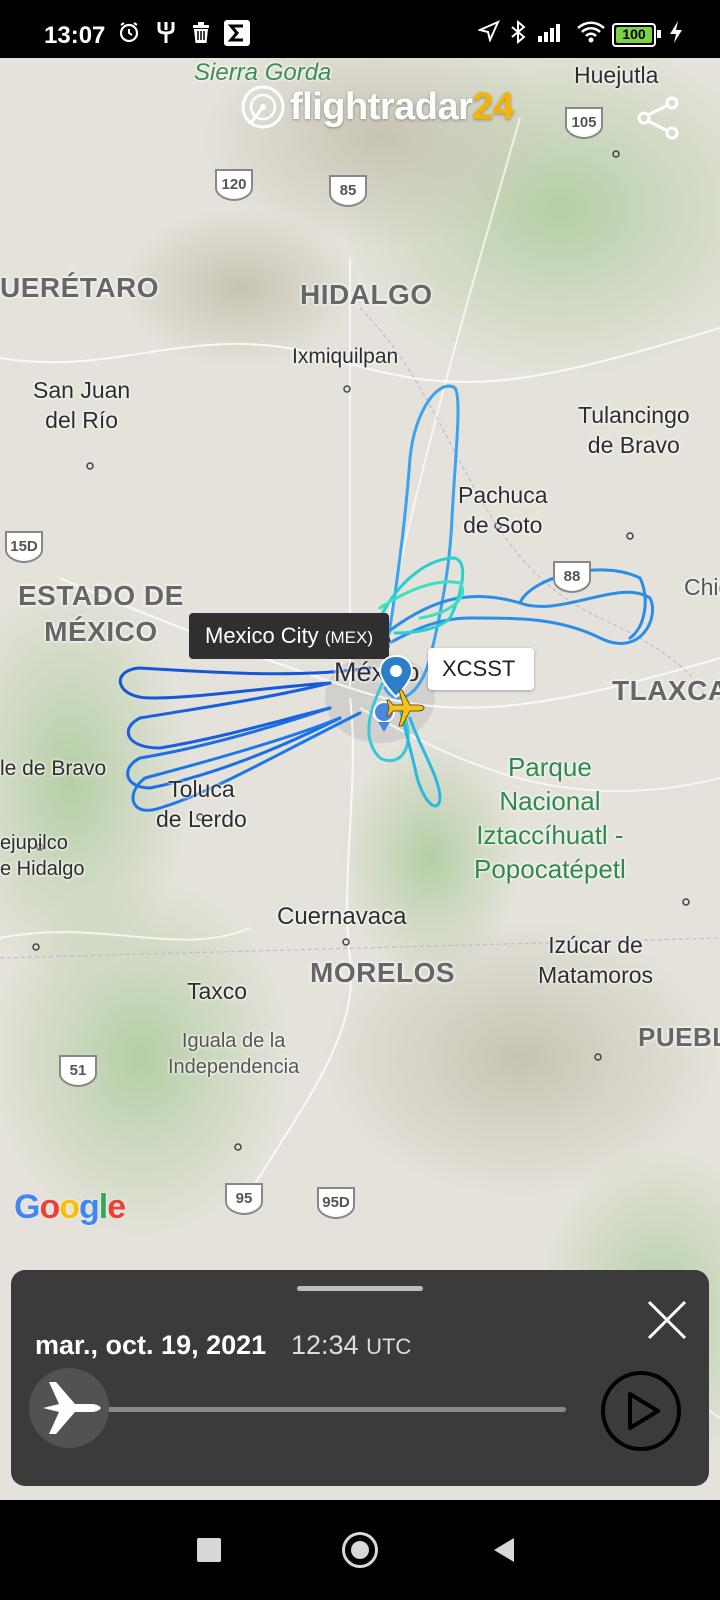 The image size is (720, 1600). Describe the element at coordinates (503, 510) in the screenshot. I see `label-pachuca: Pachuca de Soto` at that location.